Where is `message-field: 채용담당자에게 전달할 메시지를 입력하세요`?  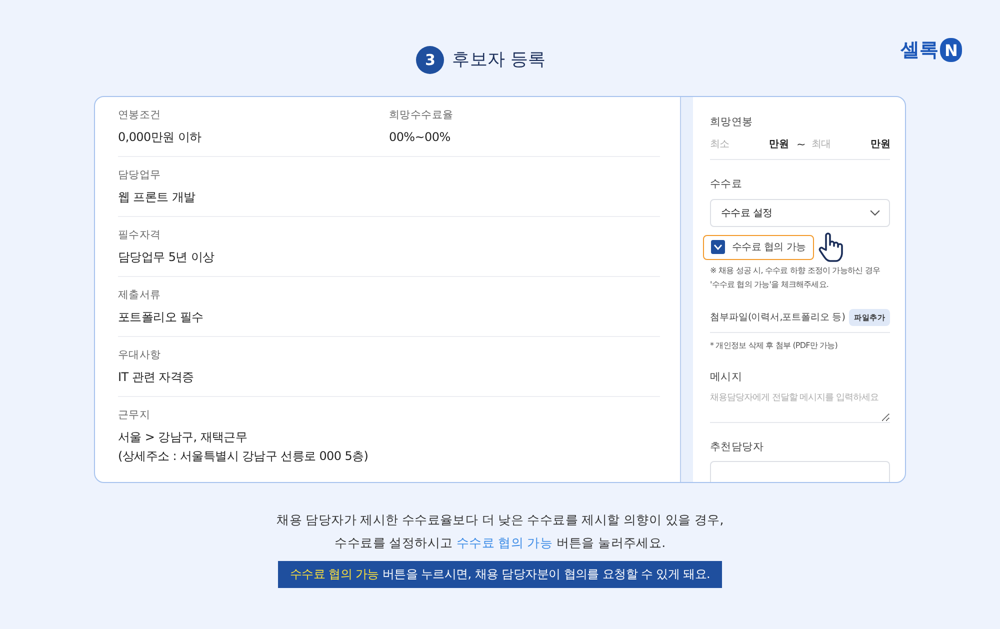 message-field: 채용담당자에게 전달할 메시지를 입력하세요 is located at coordinates (800, 407).